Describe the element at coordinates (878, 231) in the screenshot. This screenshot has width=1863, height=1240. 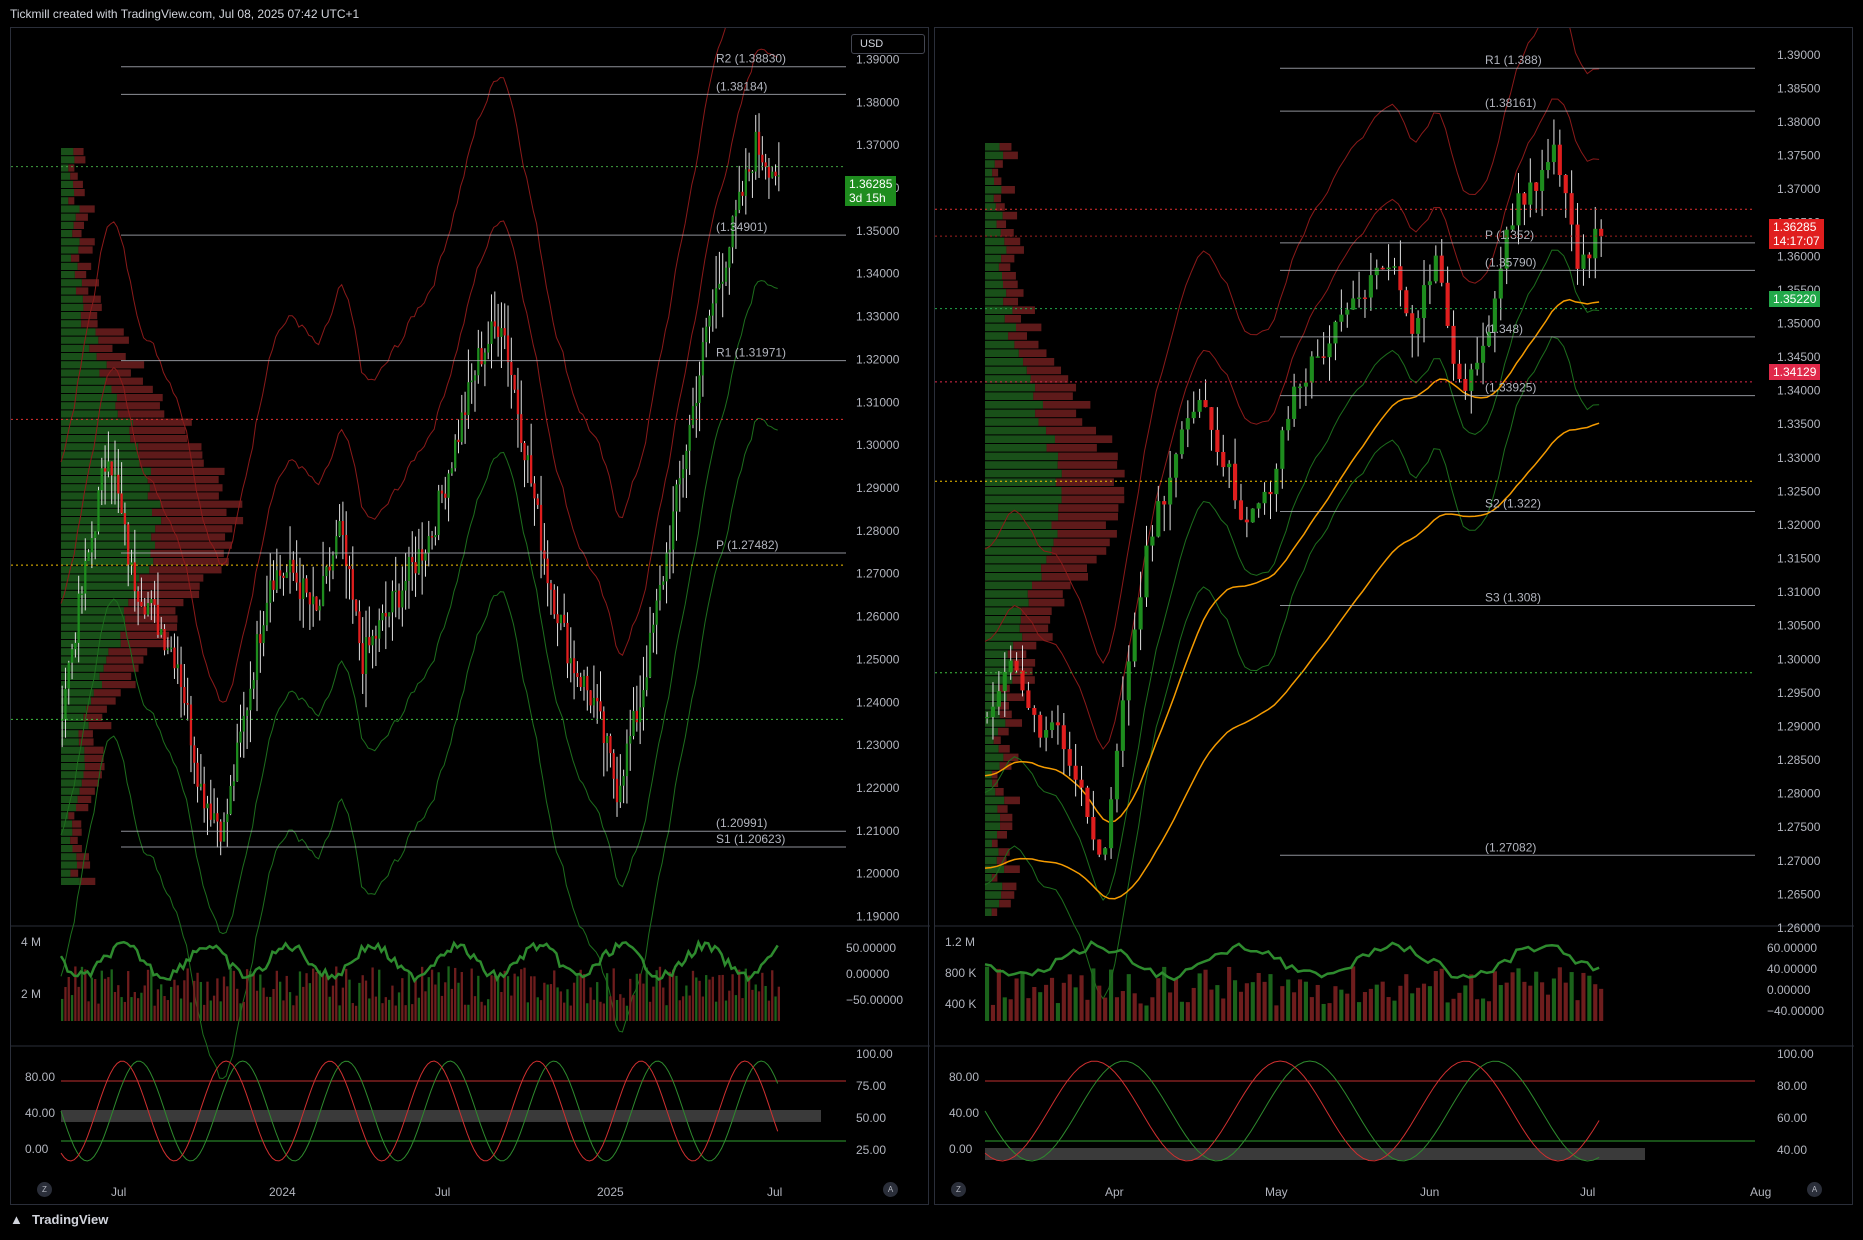
I see `price-axis-label: 1.35000` at that location.